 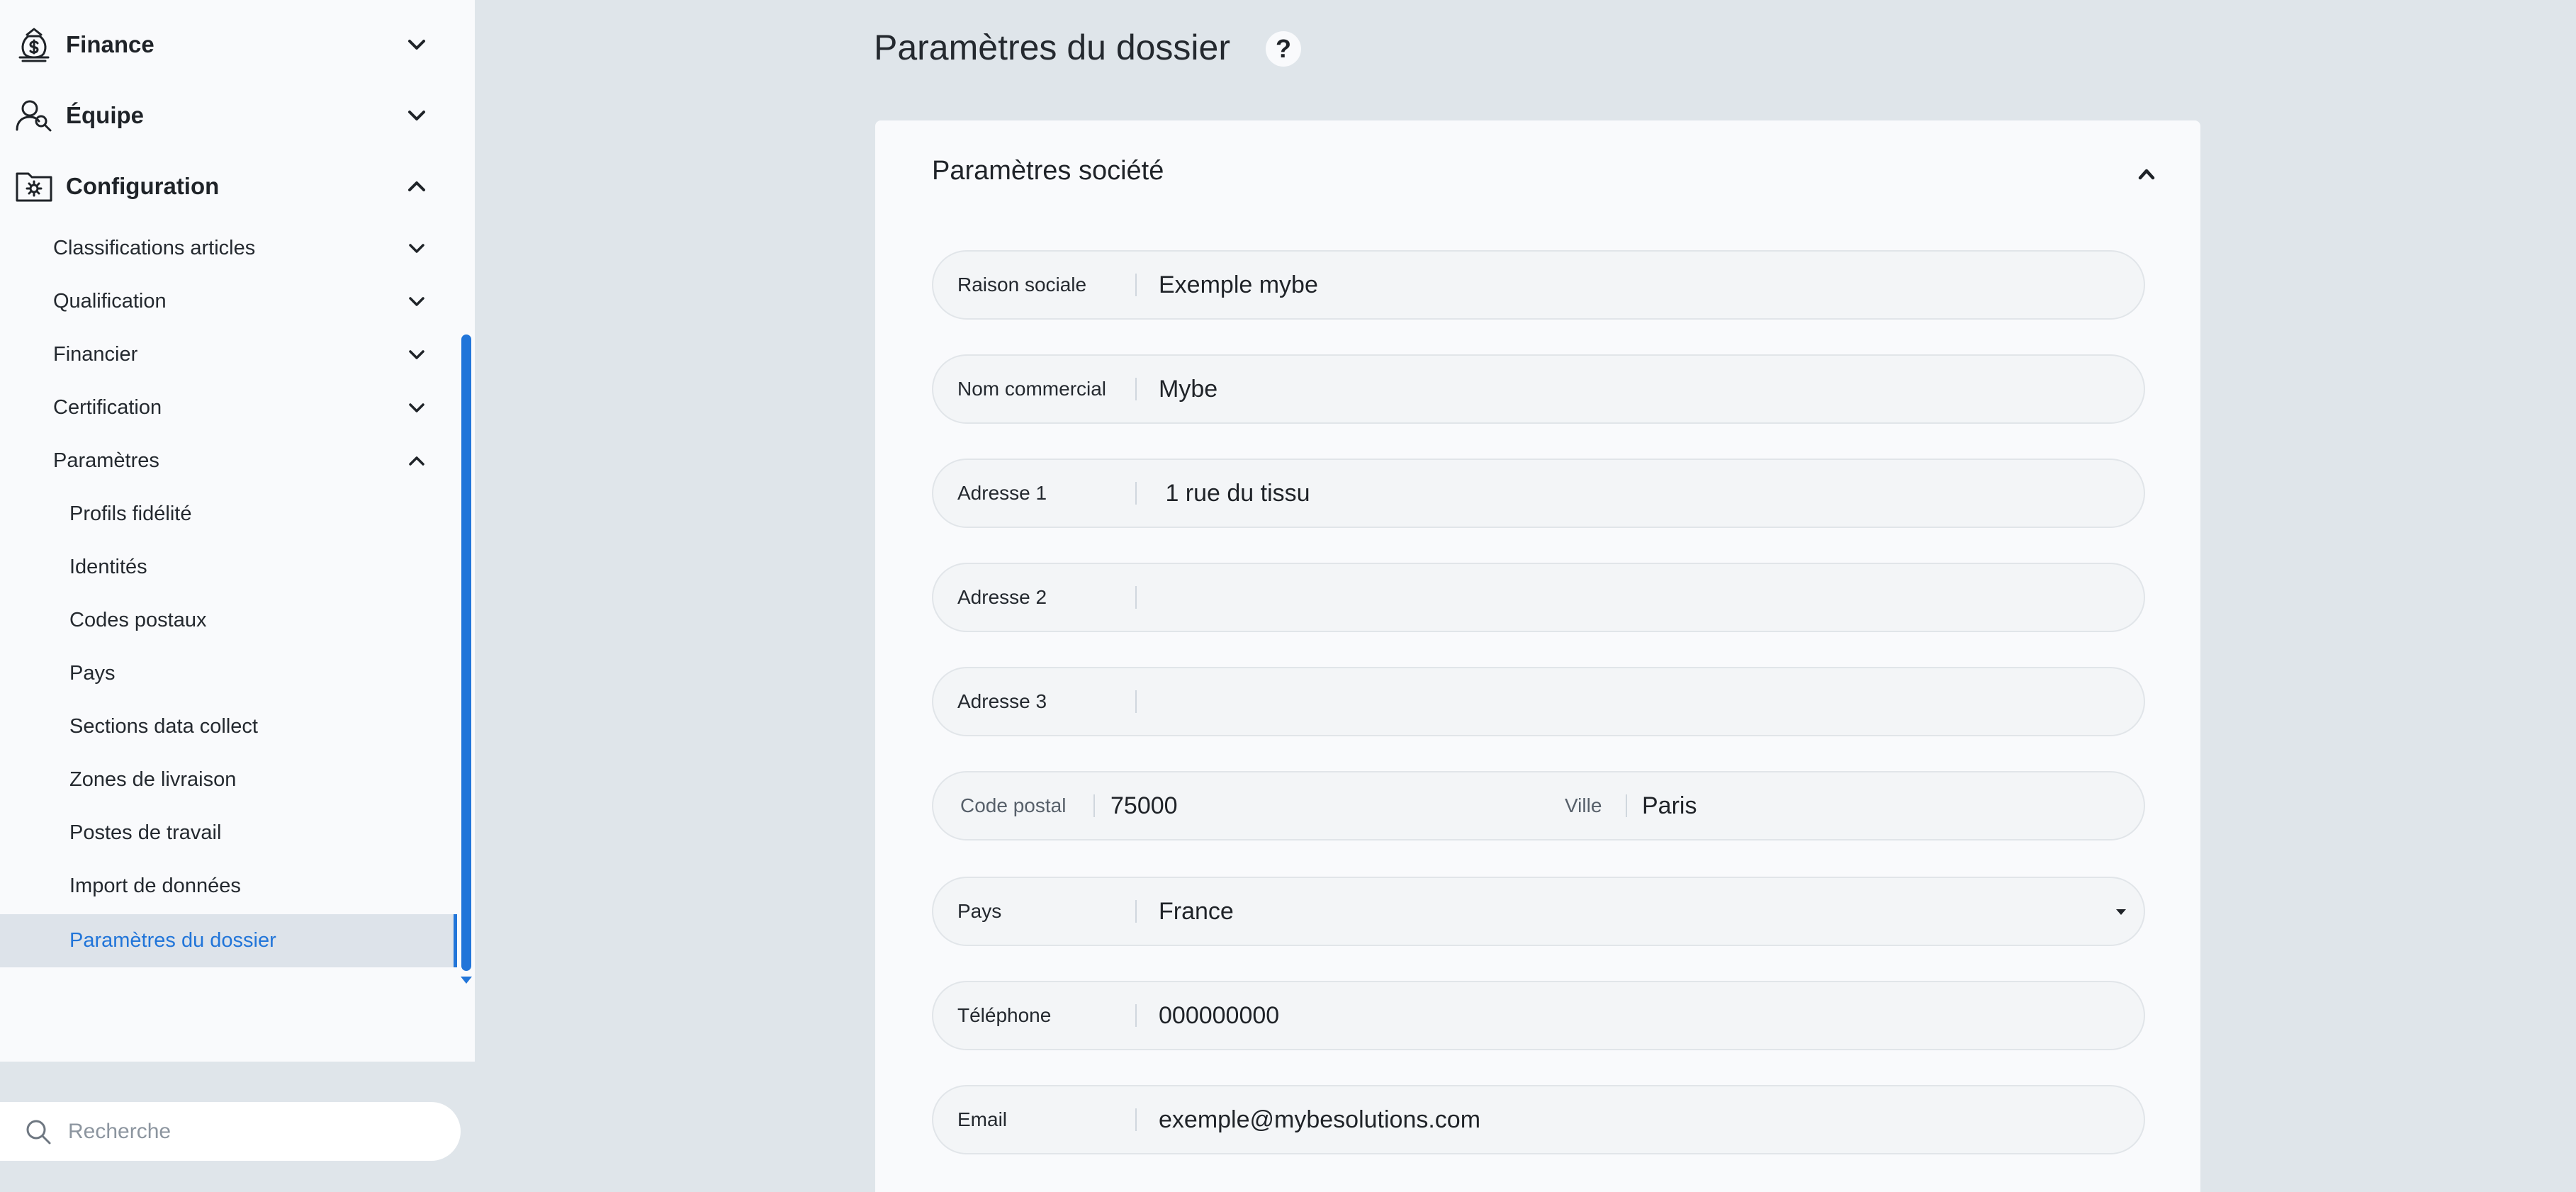 What do you see at coordinates (979, 911) in the screenshot?
I see `field-label: Pays` at bounding box center [979, 911].